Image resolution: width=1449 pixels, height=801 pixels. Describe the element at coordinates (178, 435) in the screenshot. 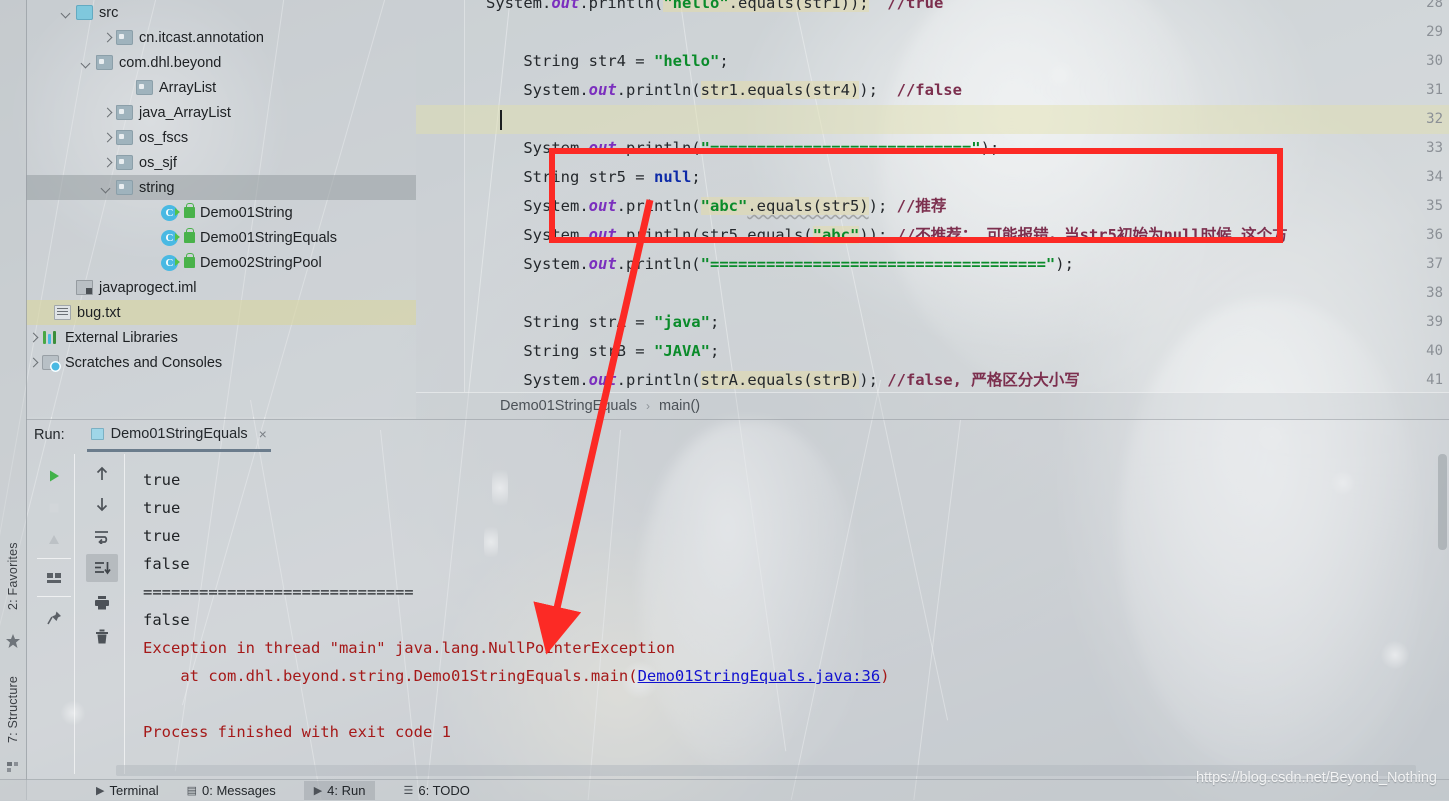

I see `run-tab-demo01stringequals: Demo01StringEquals ×` at that location.